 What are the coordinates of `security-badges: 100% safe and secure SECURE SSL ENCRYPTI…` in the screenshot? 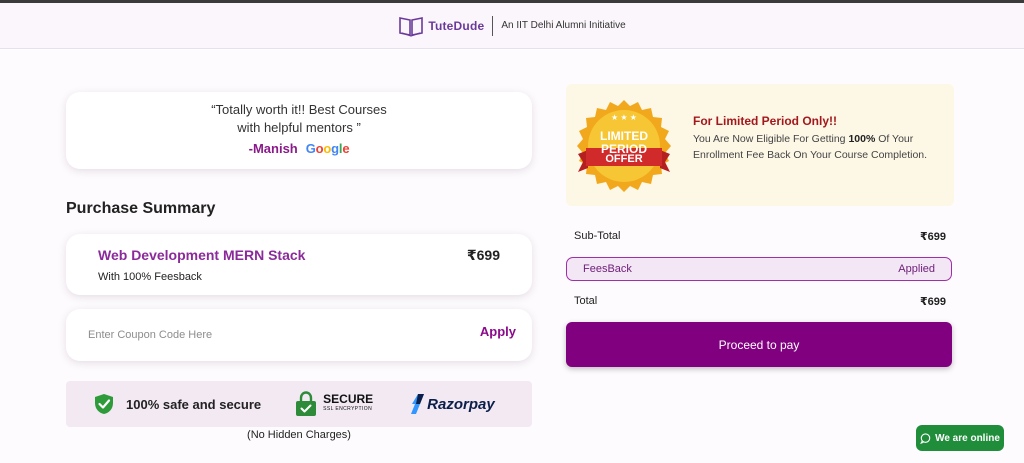 It's located at (299, 404).